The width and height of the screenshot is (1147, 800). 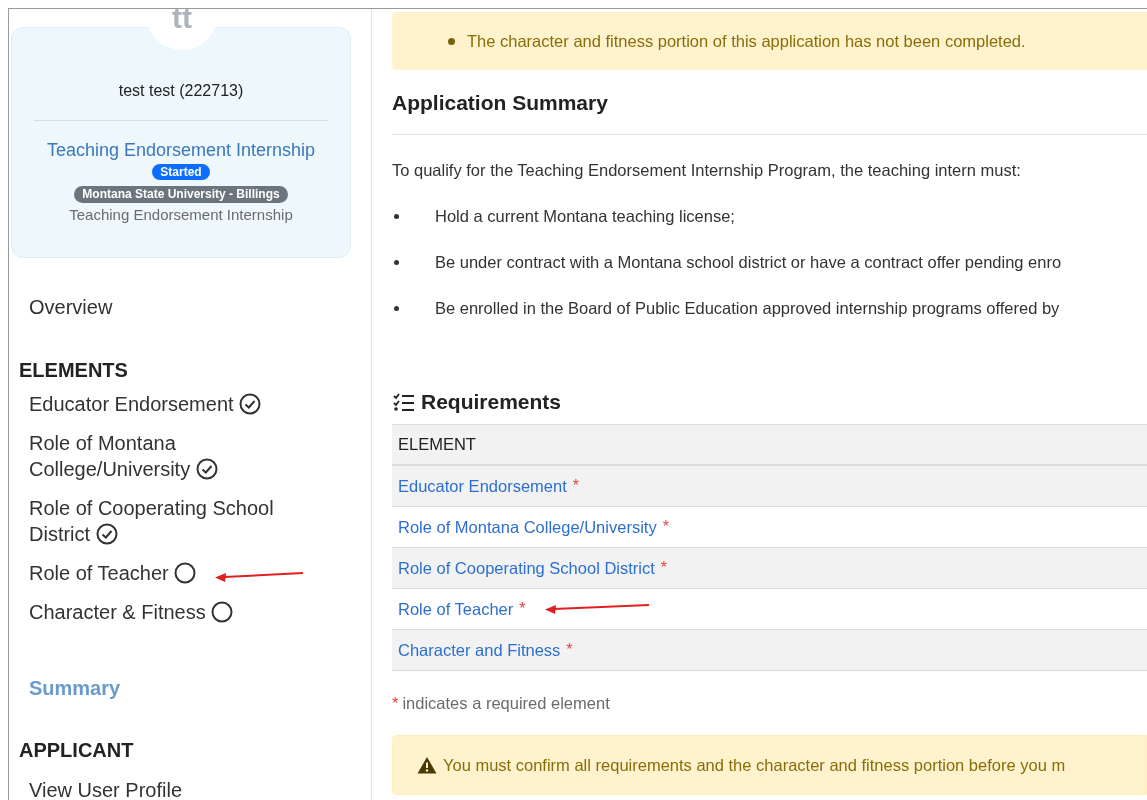 I want to click on alert-text: The character and fitness portion of this application has not been completed., so click(x=746, y=41).